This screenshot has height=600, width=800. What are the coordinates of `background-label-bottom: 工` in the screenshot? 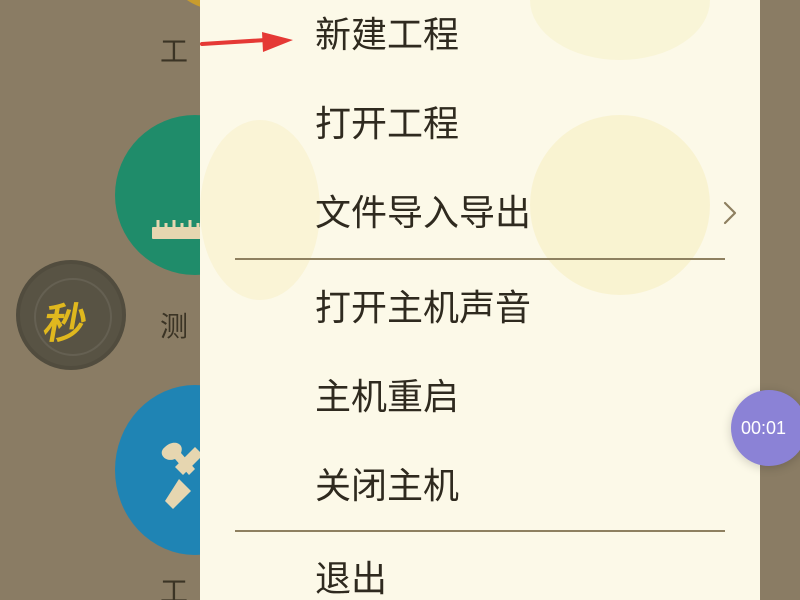 It's located at (174, 587).